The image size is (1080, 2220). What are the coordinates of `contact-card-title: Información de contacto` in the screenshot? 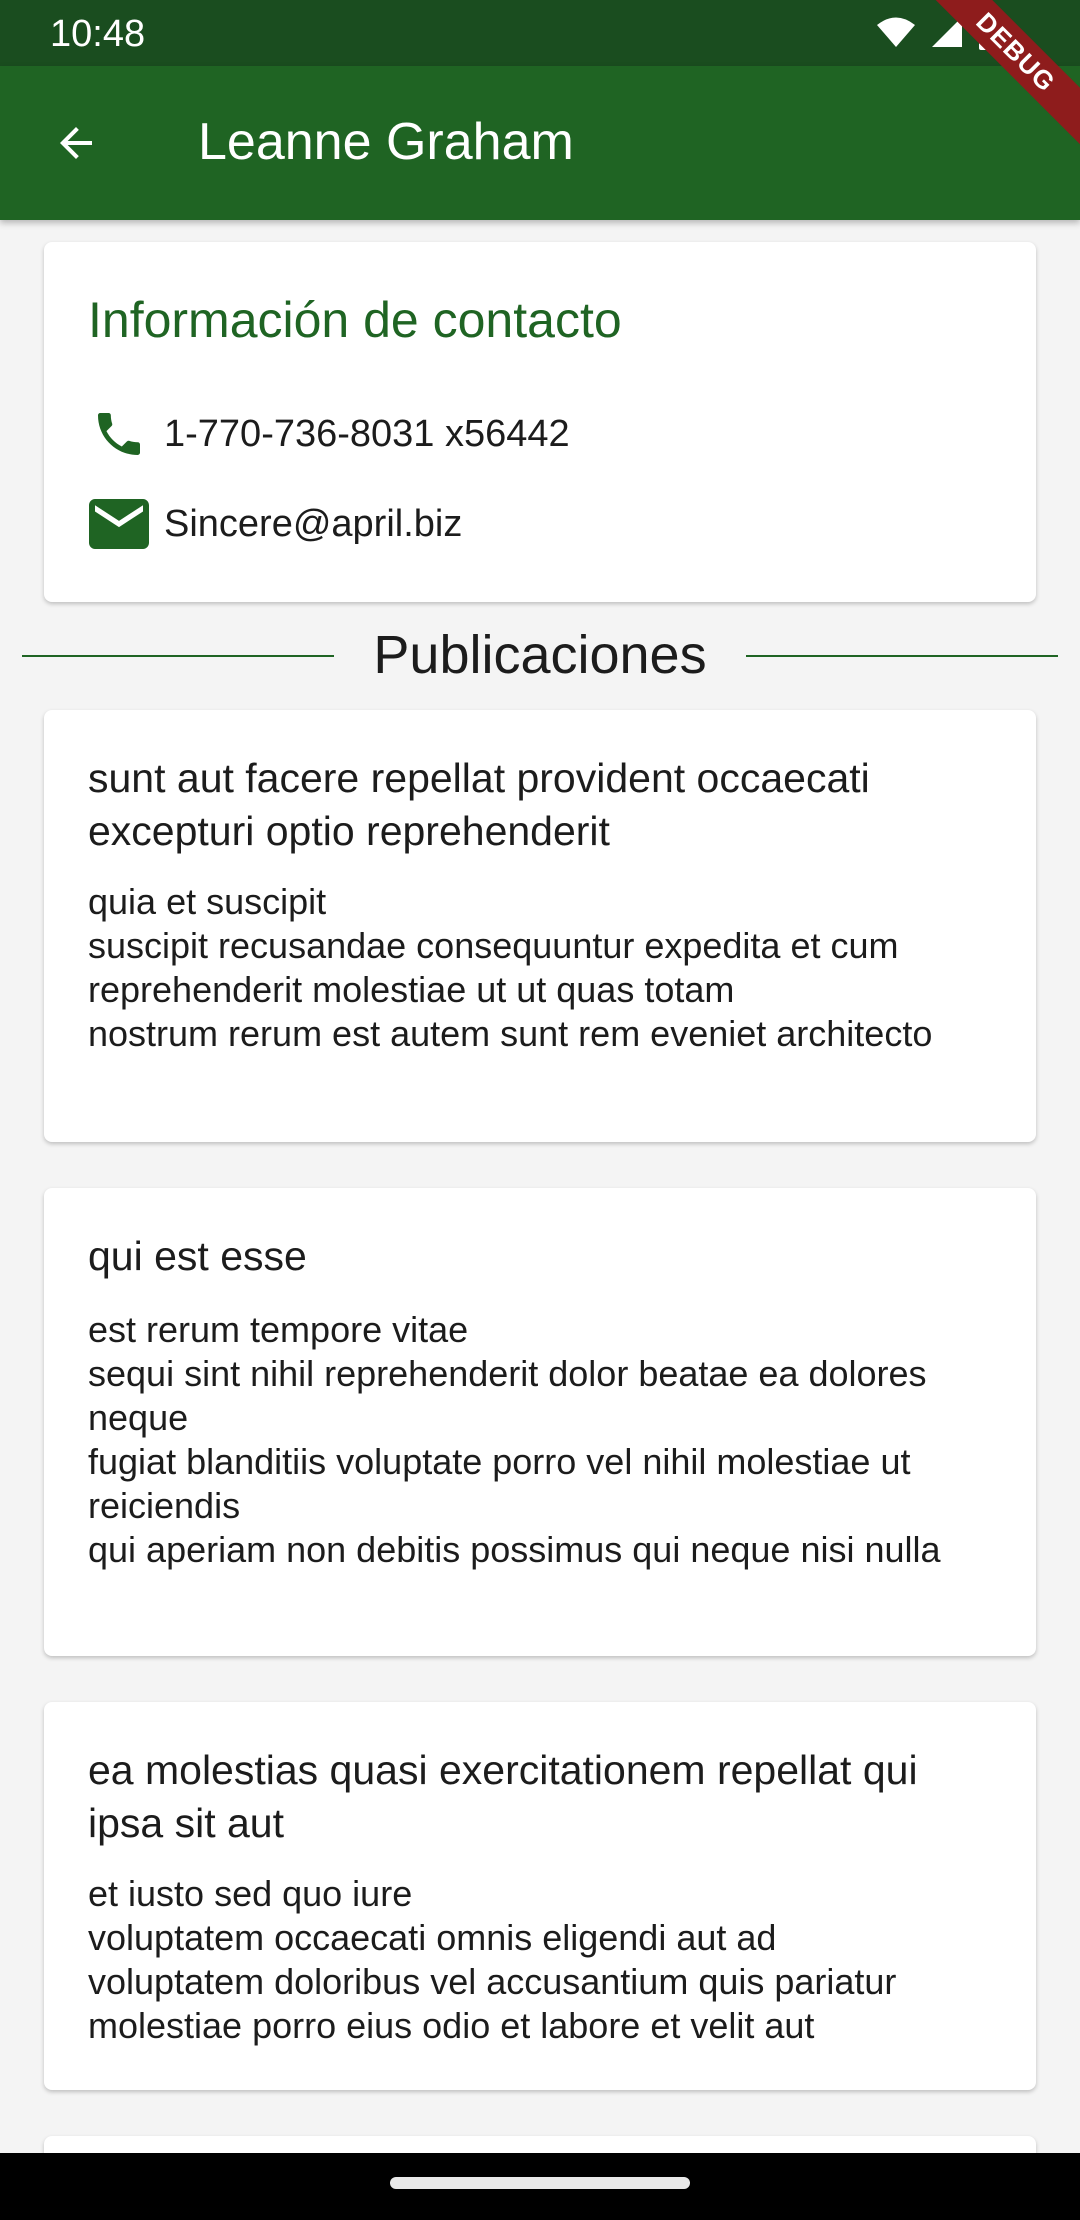 It's located at (355, 320).